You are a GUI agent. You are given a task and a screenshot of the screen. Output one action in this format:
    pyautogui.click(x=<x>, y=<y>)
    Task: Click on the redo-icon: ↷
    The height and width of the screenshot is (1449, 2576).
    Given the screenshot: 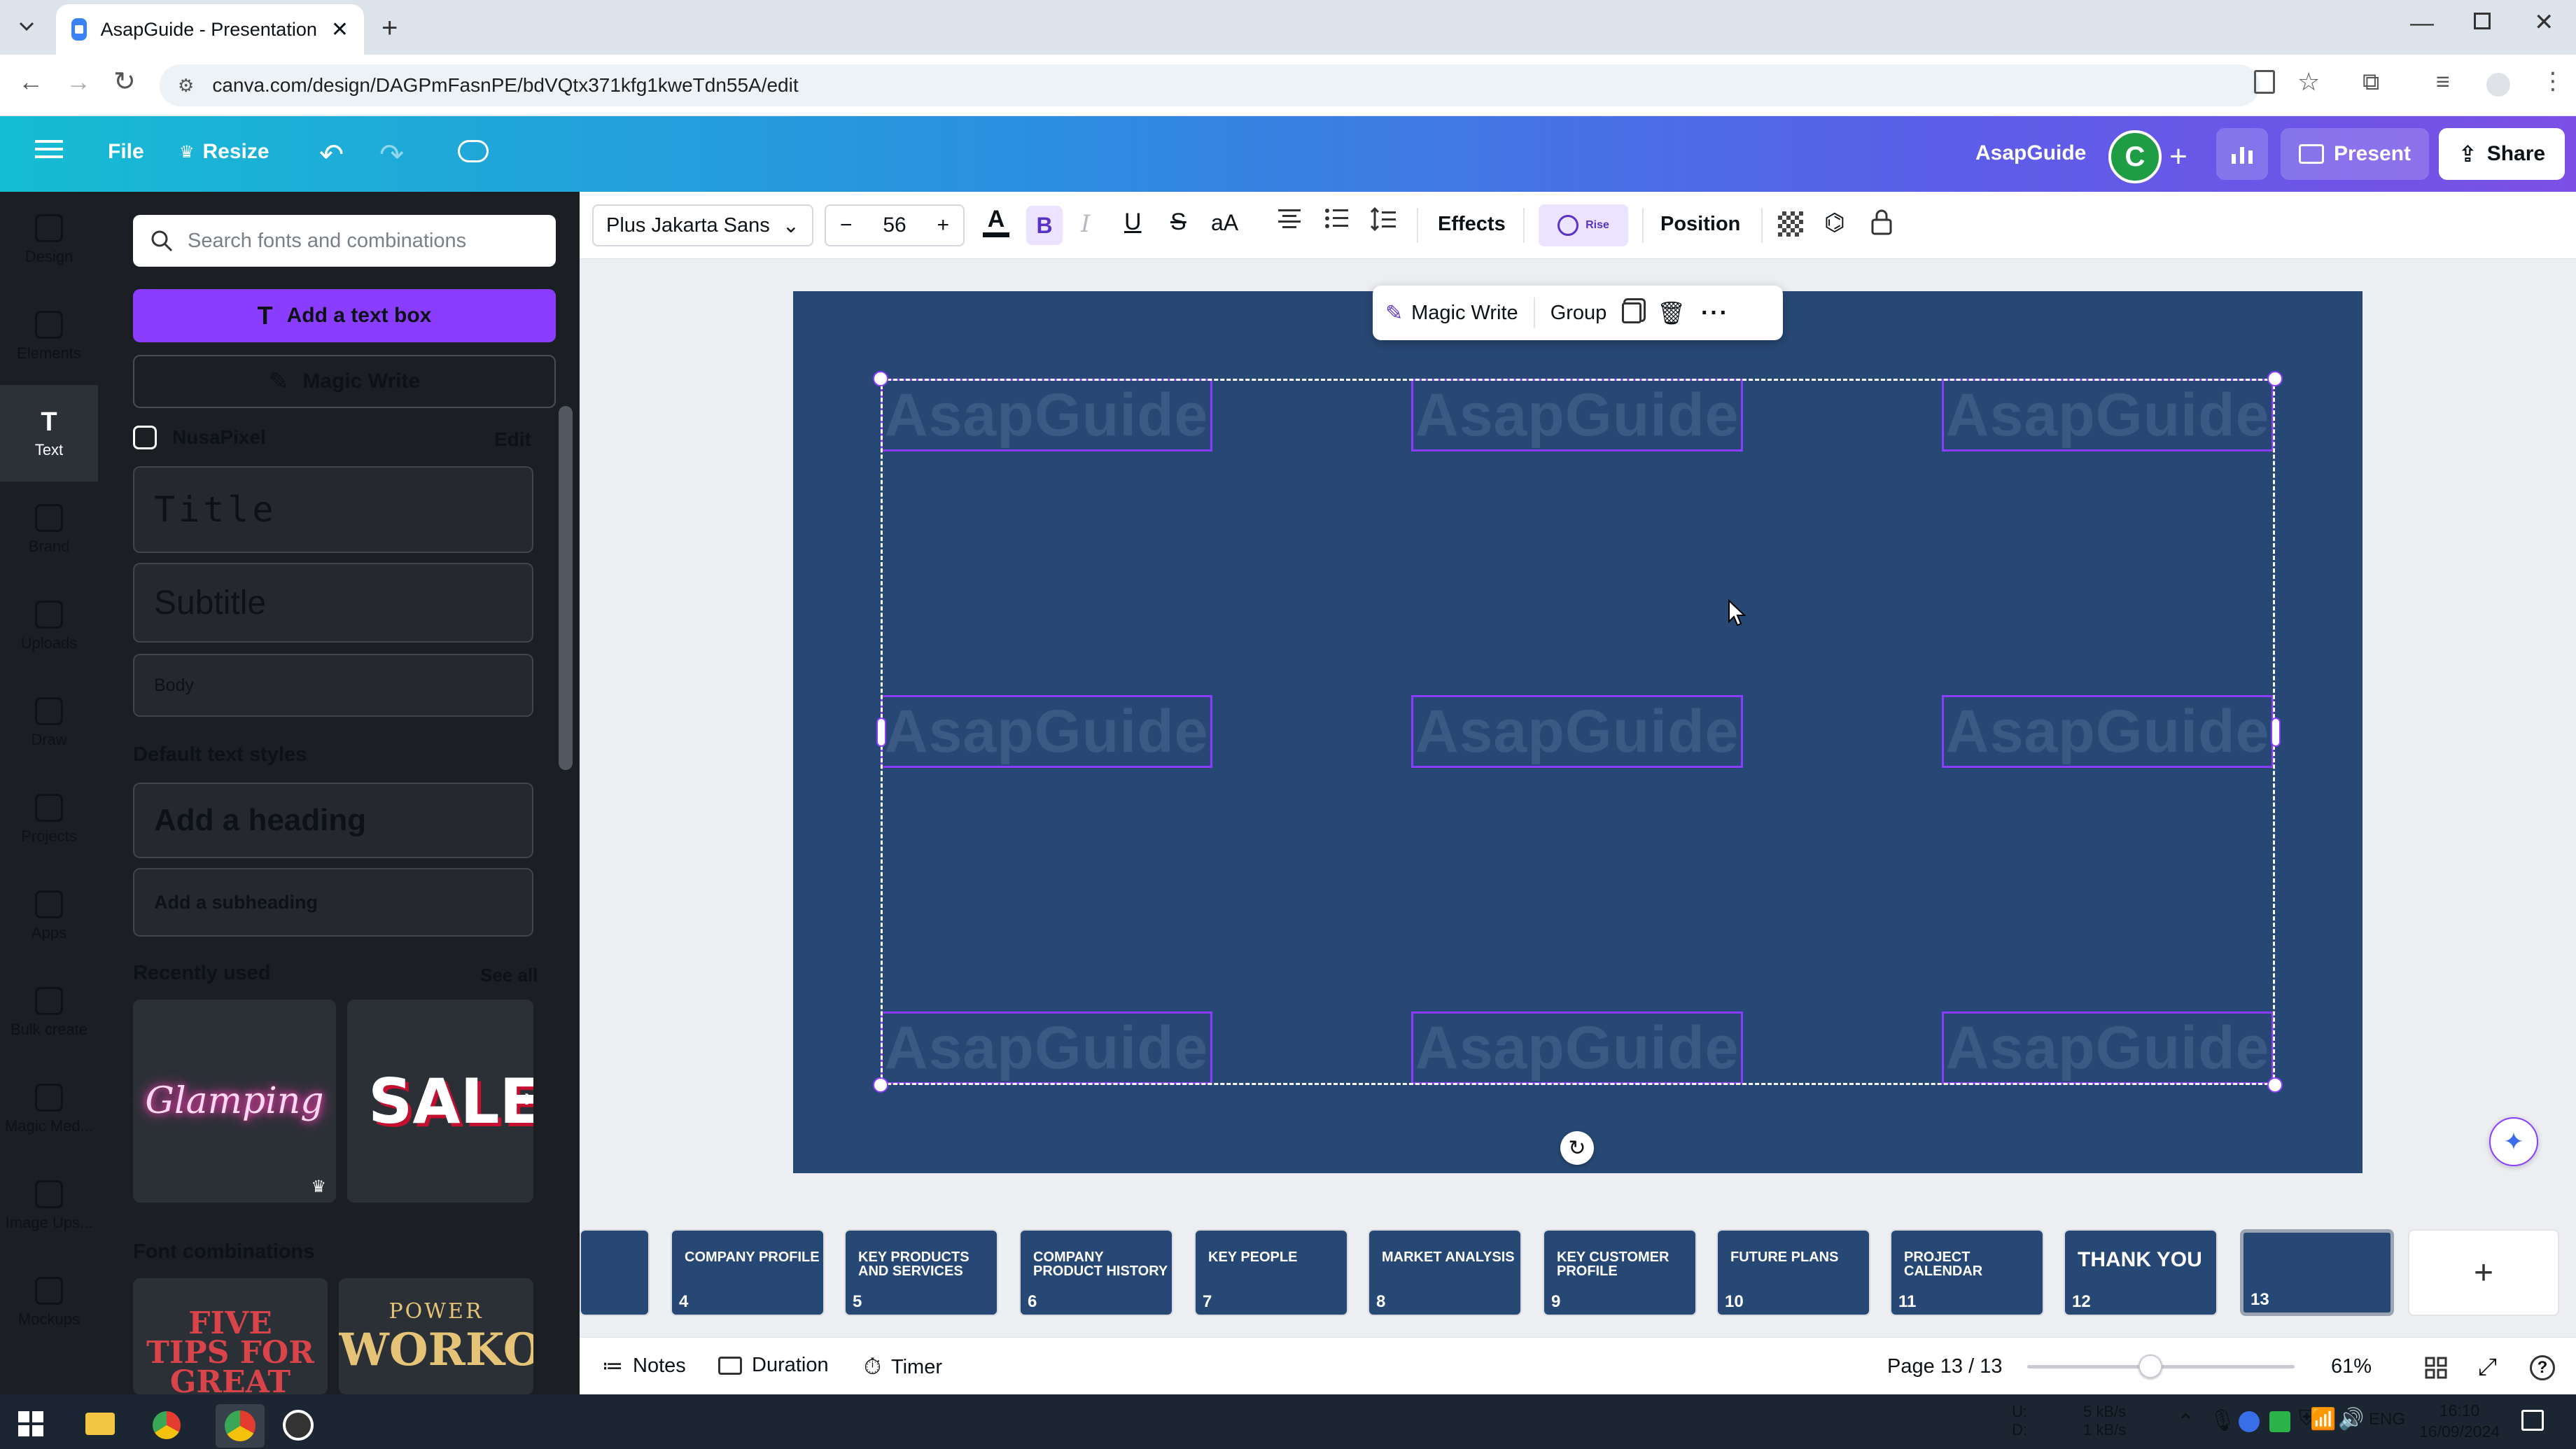 What is the action you would take?
    pyautogui.click(x=391, y=154)
    